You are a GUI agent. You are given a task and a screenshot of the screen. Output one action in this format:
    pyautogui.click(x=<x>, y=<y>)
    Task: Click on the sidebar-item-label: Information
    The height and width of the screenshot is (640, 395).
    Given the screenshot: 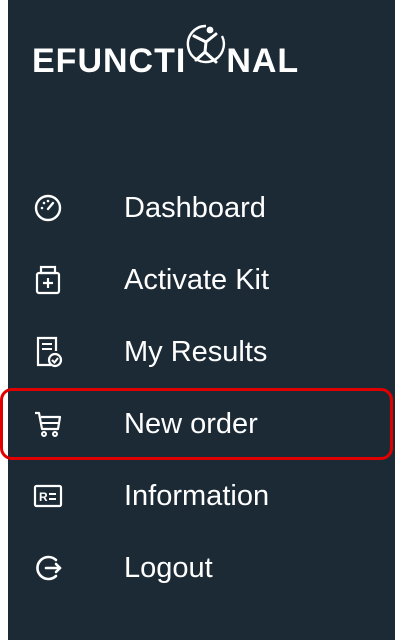 What is the action you would take?
    pyautogui.click(x=197, y=495)
    